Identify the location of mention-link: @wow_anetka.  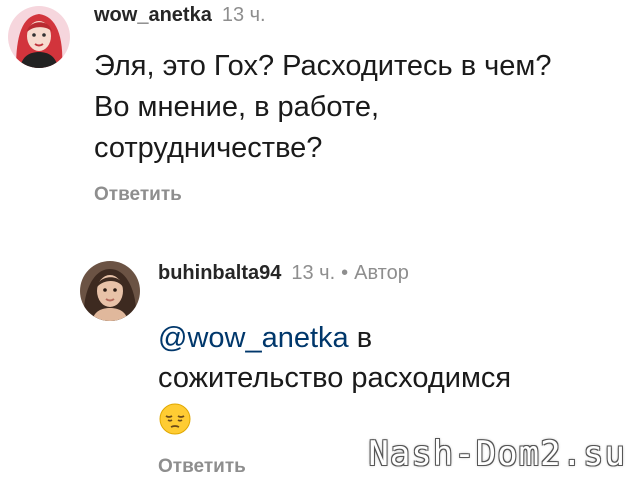
(253, 338).